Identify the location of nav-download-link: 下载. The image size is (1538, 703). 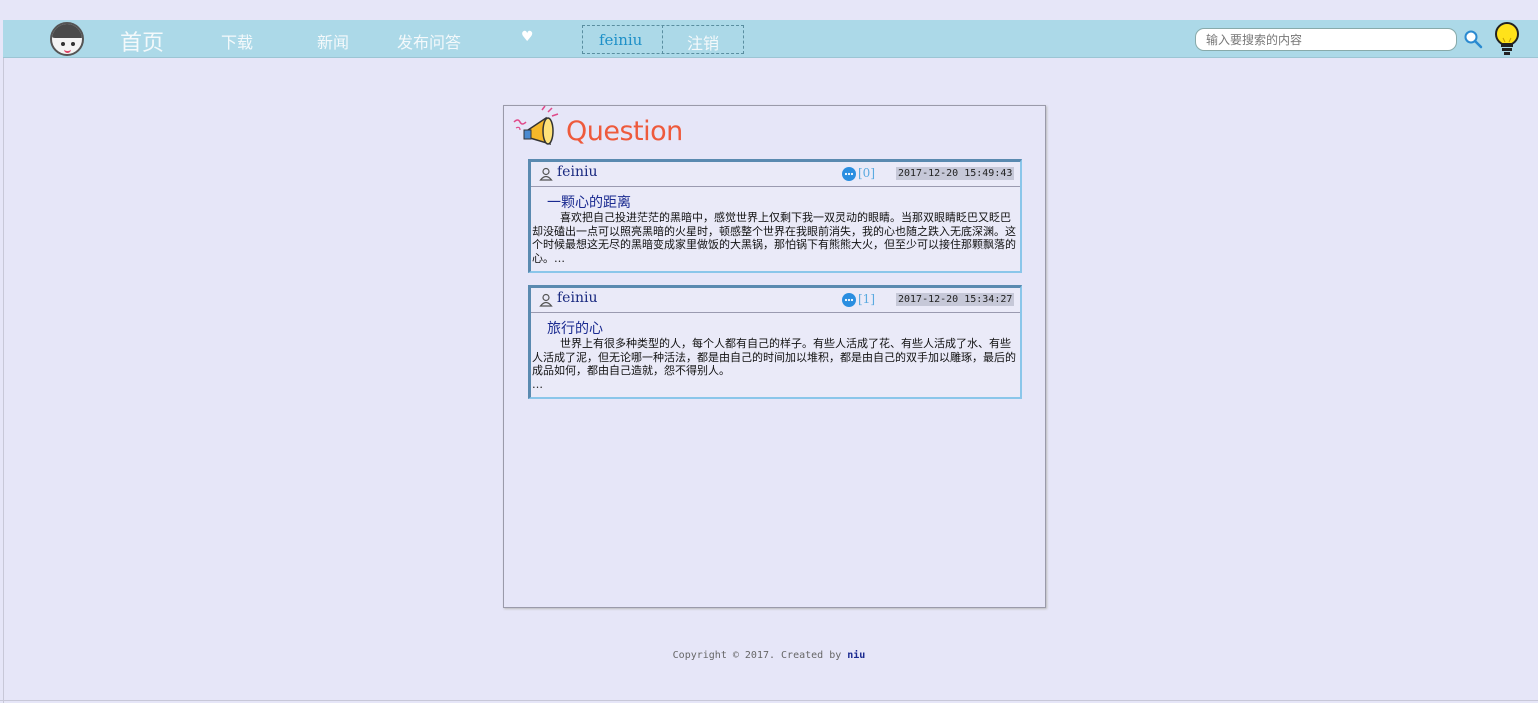
(237, 41).